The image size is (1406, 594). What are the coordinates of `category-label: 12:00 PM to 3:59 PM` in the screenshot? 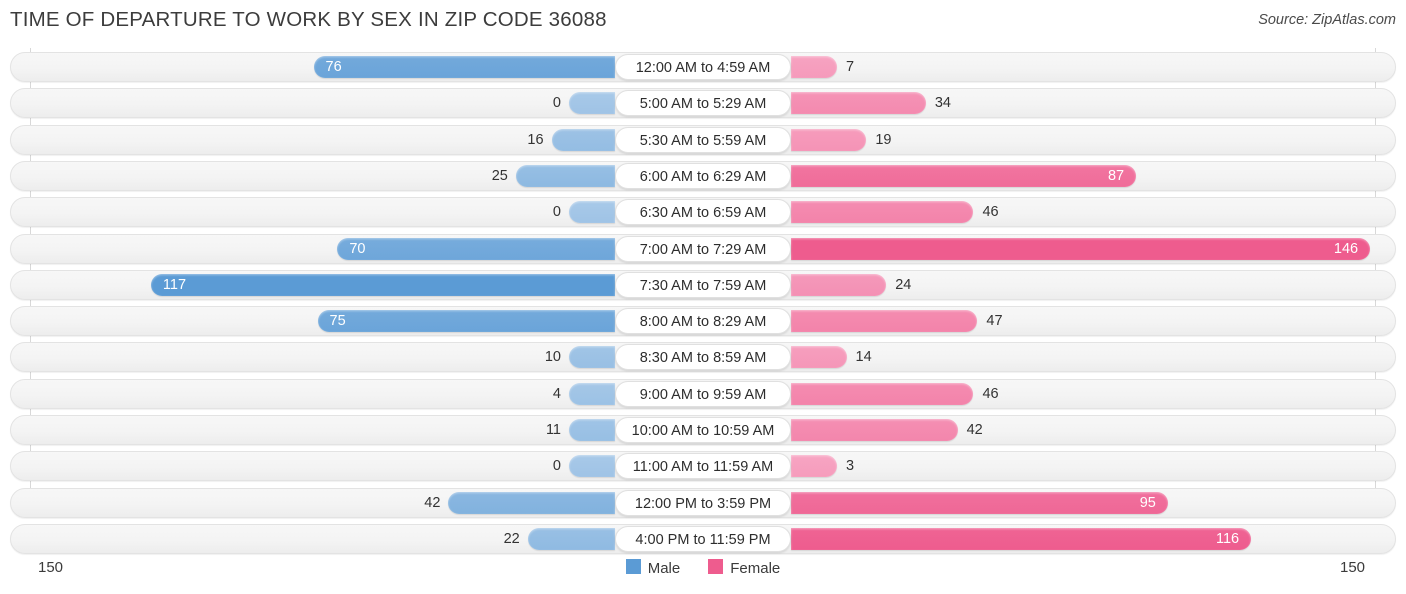 It's located at (703, 502).